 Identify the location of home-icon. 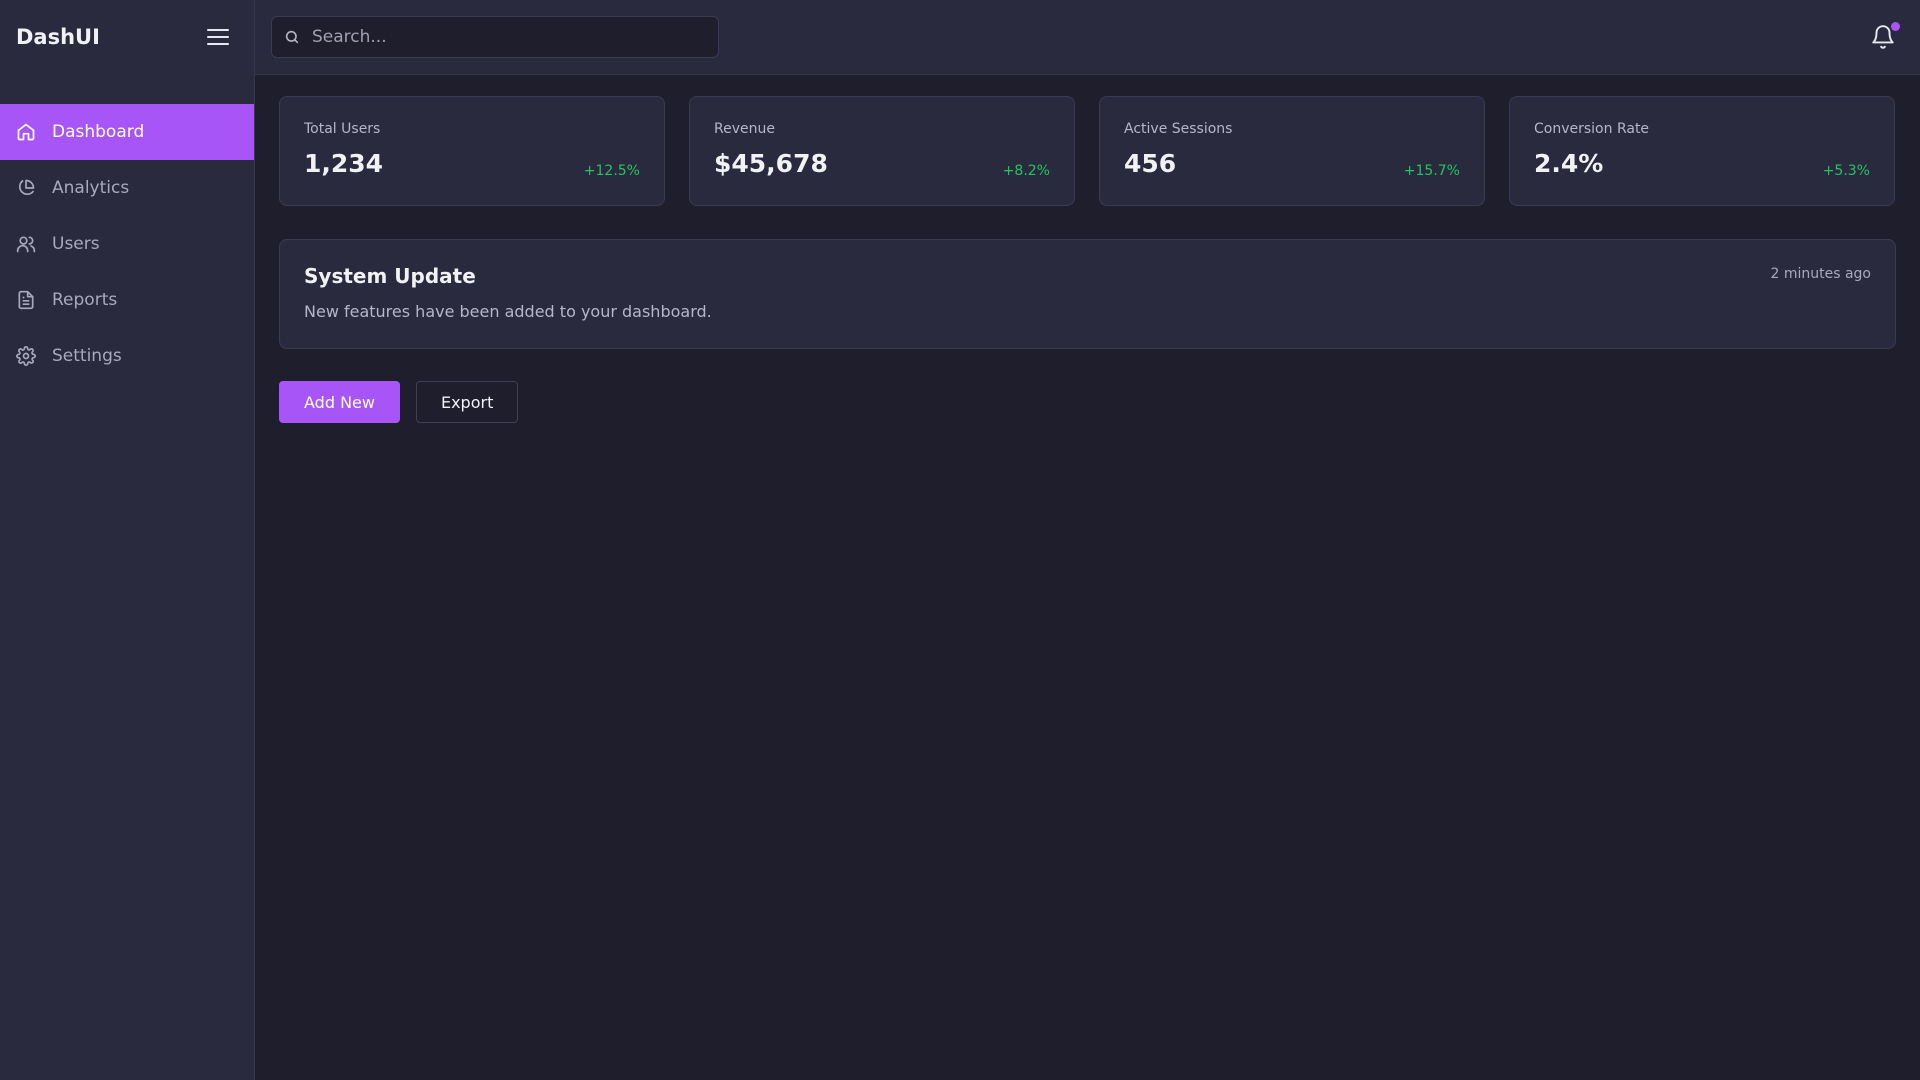
(26, 132).